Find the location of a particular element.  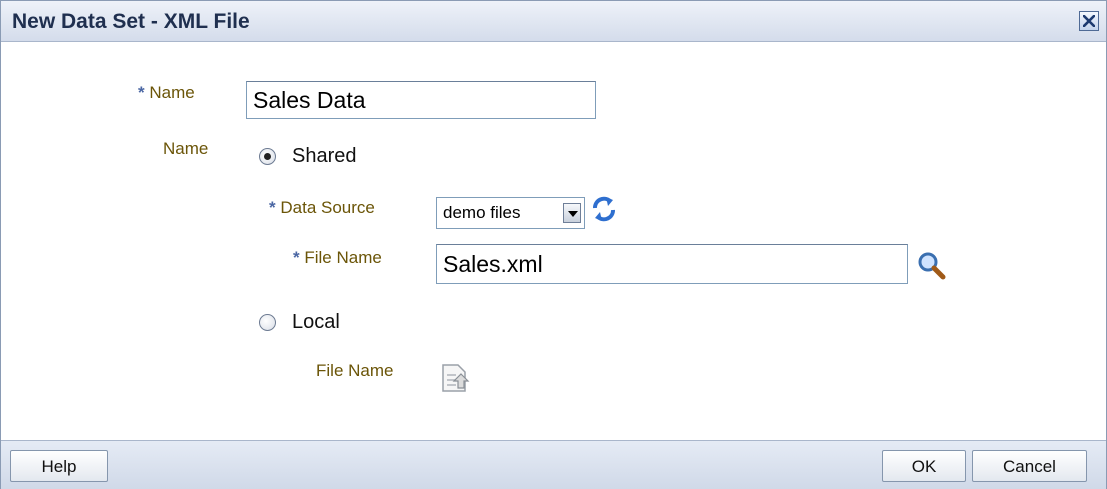

search-icon is located at coordinates (932, 266).